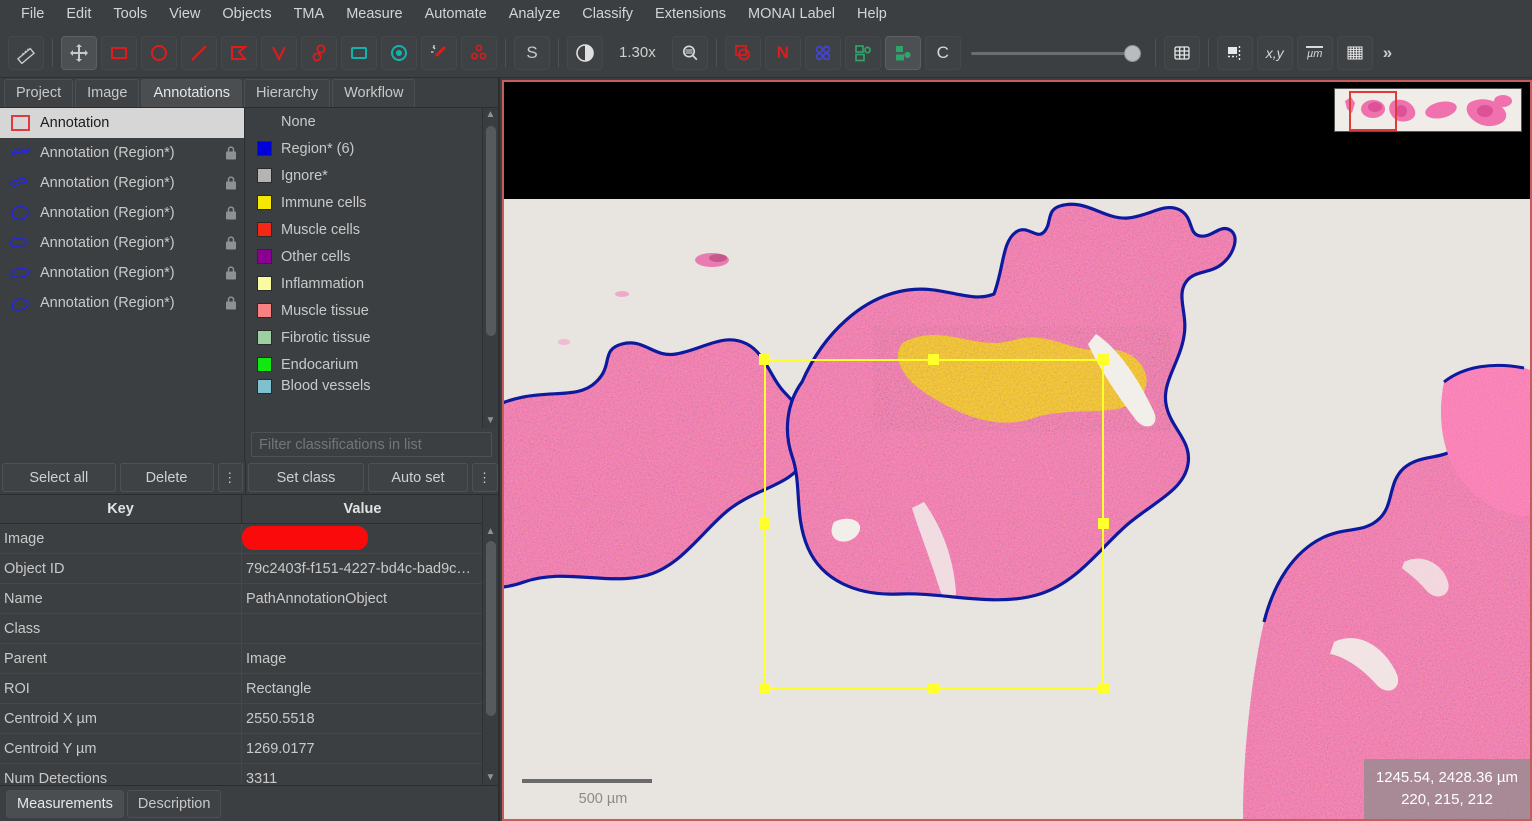 The width and height of the screenshot is (1532, 821). What do you see at coordinates (764, 359) in the screenshot?
I see `resize-handle-nw` at bounding box center [764, 359].